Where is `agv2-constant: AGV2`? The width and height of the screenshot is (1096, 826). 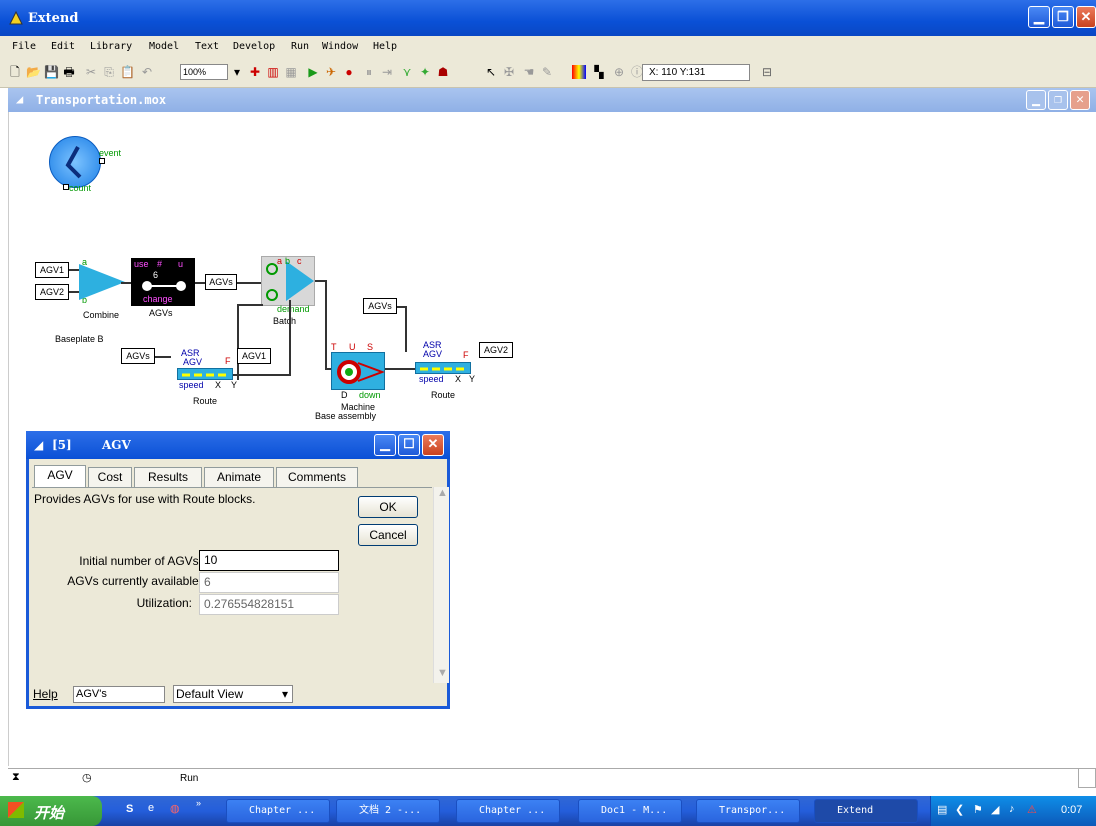
agv2-constant: AGV2 is located at coordinates (52, 292).